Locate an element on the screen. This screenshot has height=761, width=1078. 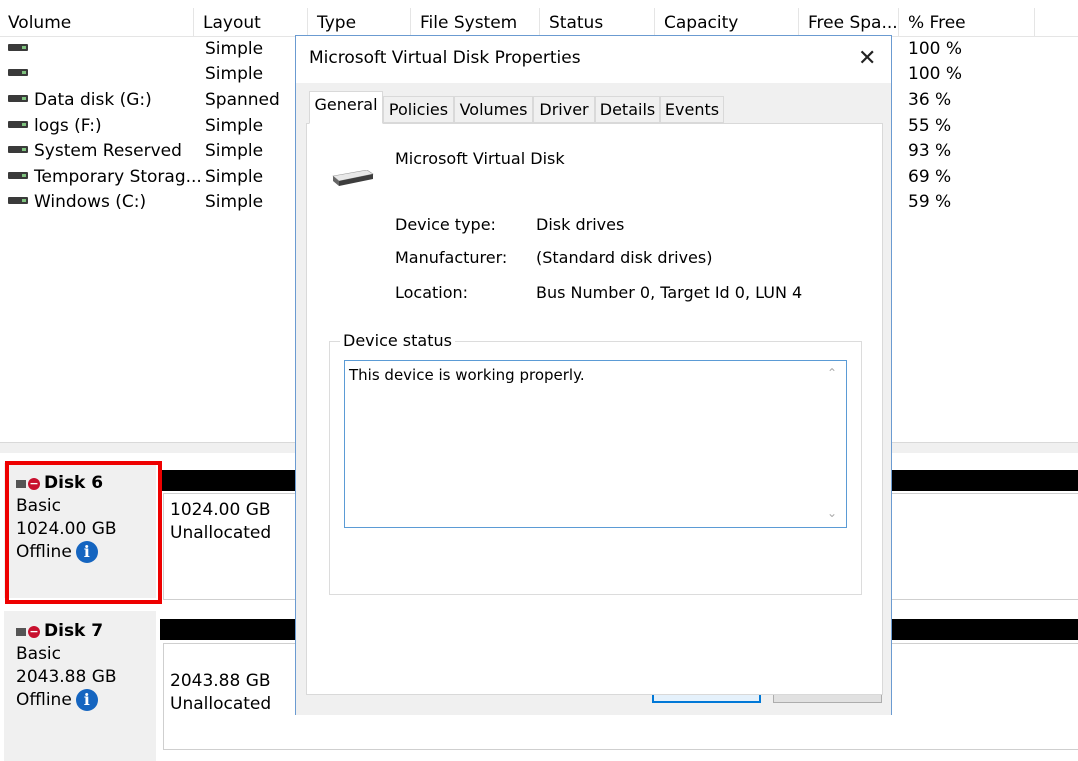
device-status-label: Device status is located at coordinates (397, 340).